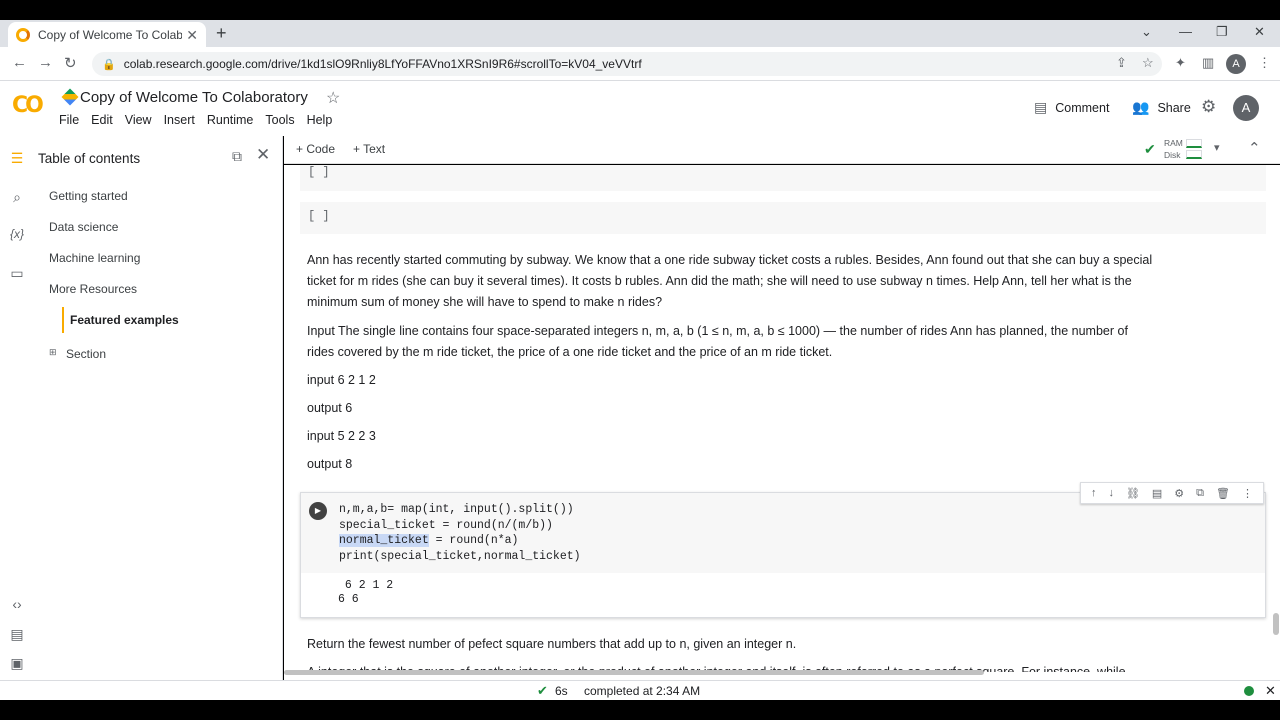  Describe the element at coordinates (1194, 154) in the screenshot. I see `disk-bar` at that location.